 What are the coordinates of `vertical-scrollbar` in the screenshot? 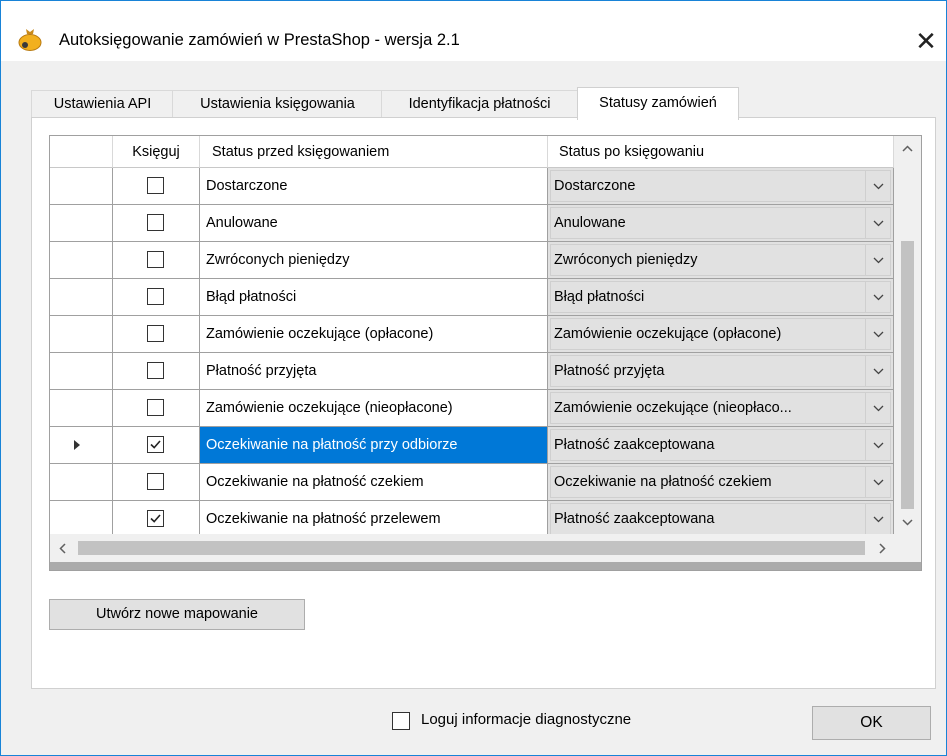 It's located at (907, 335).